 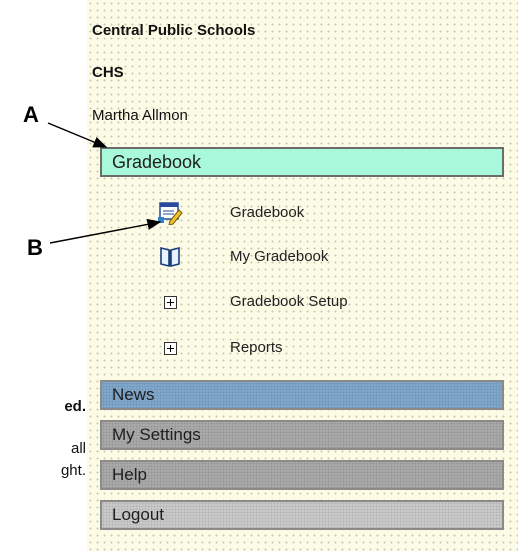 What do you see at coordinates (77, 135) in the screenshot?
I see `callout-arrow-a` at bounding box center [77, 135].